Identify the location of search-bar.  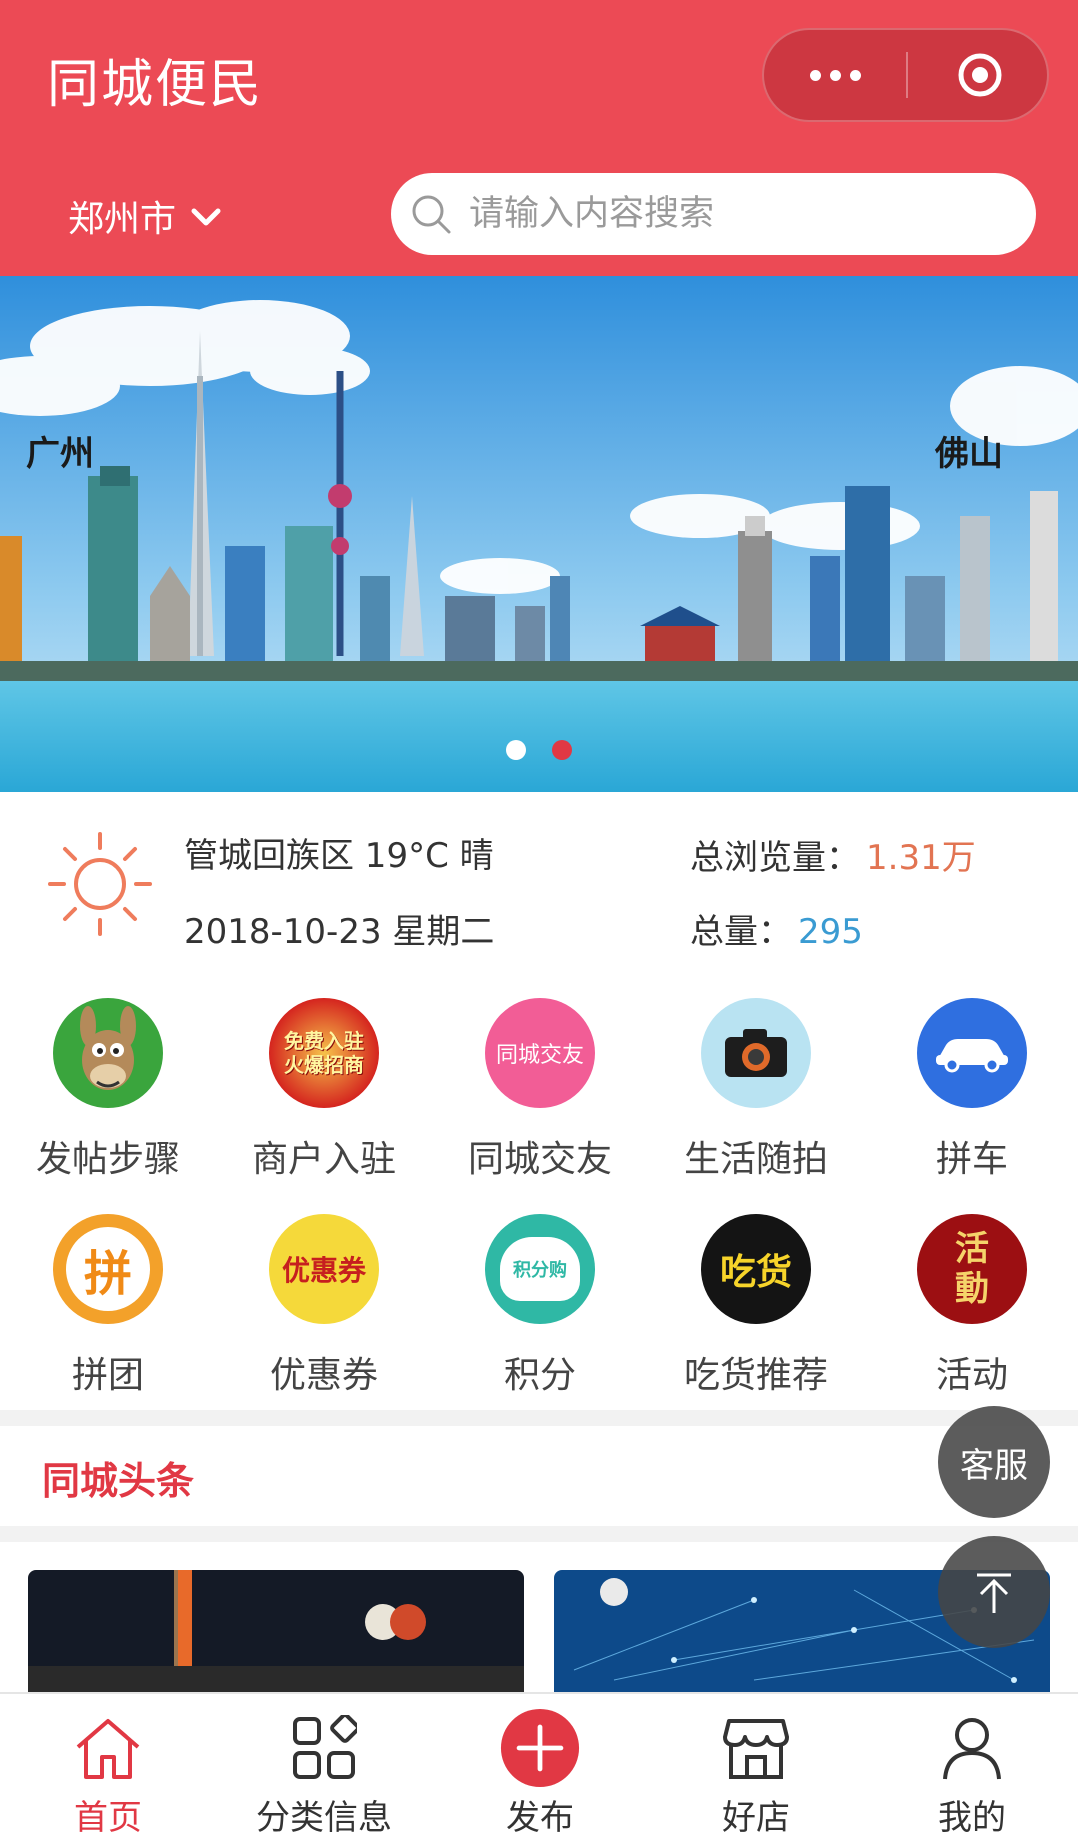
(713, 214).